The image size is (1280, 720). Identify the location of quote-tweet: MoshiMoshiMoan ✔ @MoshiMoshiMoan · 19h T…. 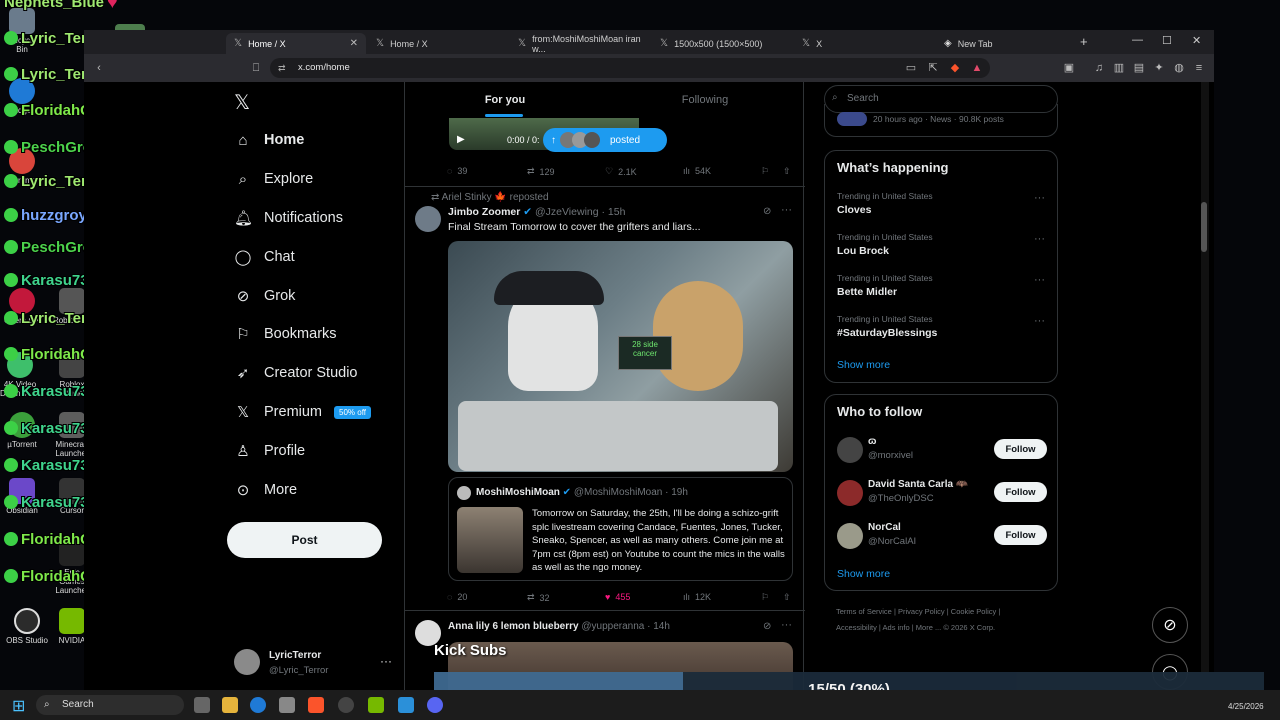
(620, 529).